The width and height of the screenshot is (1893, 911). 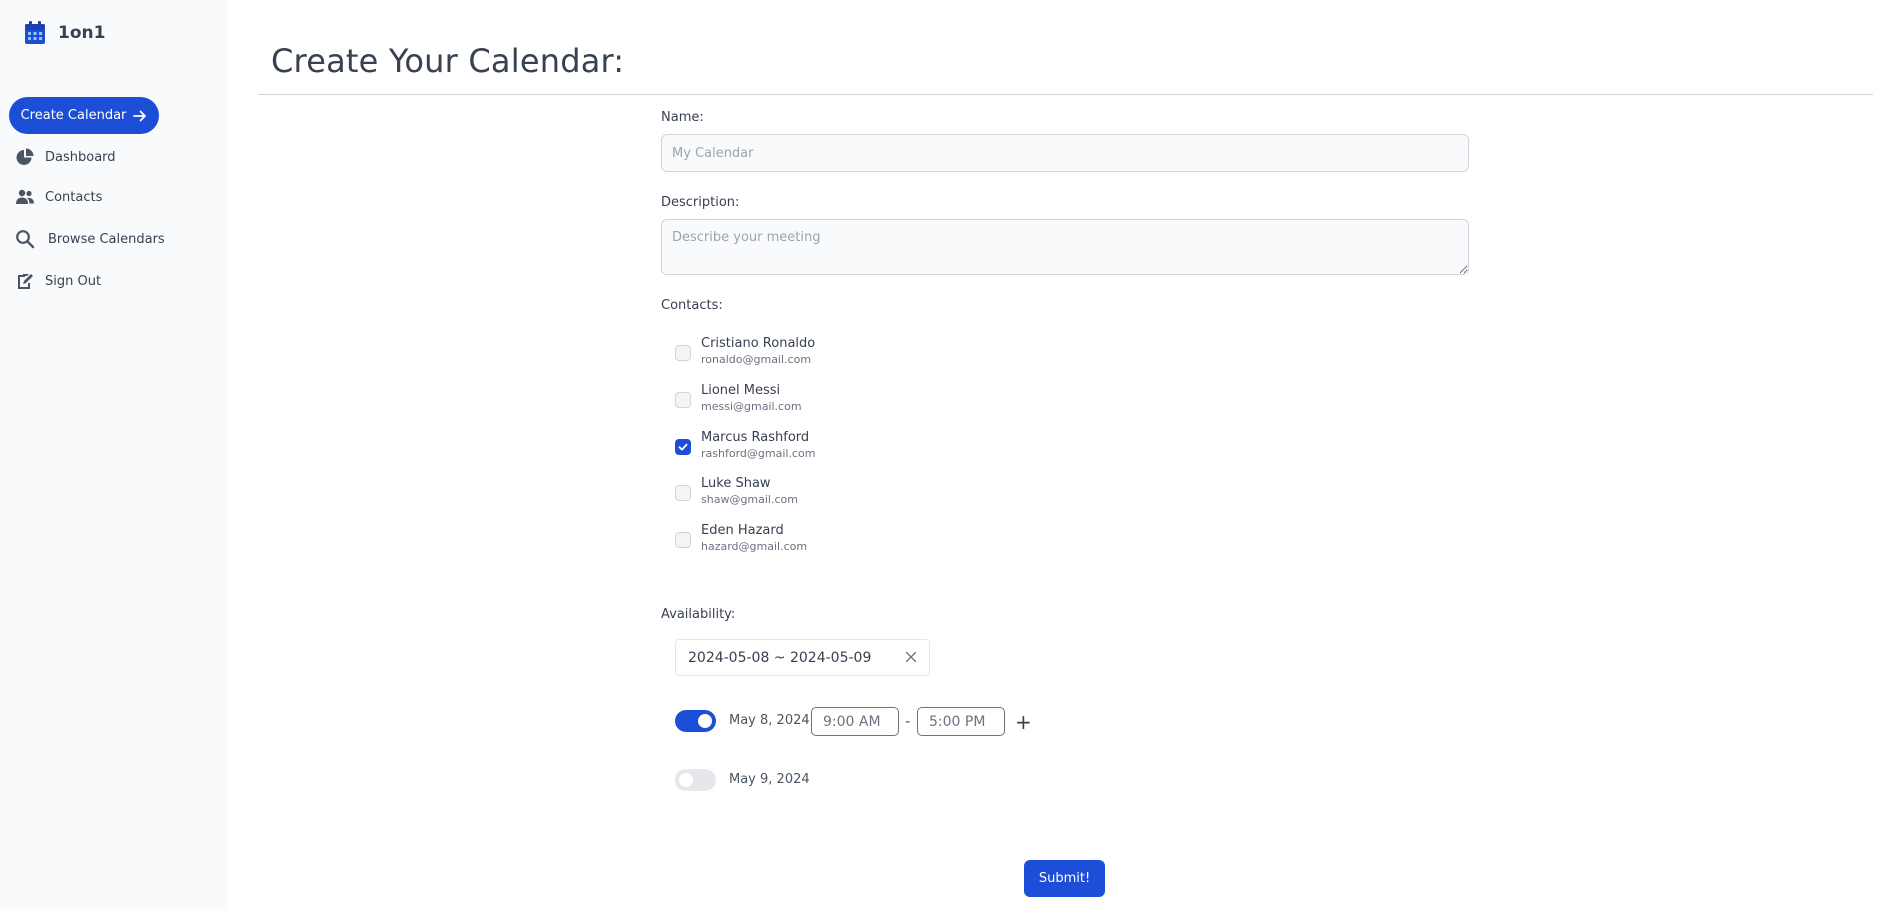 I want to click on name-input, so click(x=1065, y=153).